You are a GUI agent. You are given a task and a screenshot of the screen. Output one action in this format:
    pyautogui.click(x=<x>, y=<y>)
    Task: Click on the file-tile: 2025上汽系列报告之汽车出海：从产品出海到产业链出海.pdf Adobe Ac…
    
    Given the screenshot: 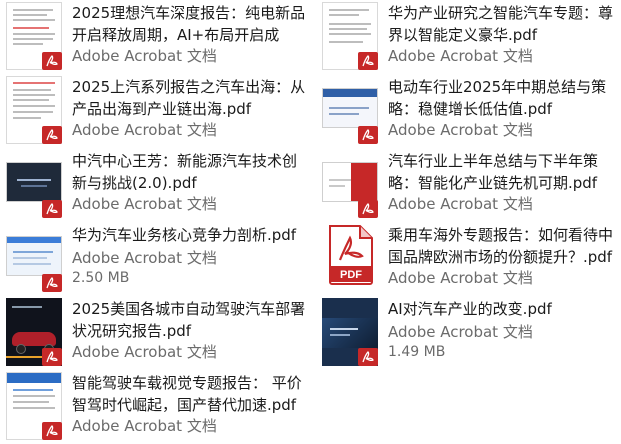 What is the action you would take?
    pyautogui.click(x=155, y=111)
    